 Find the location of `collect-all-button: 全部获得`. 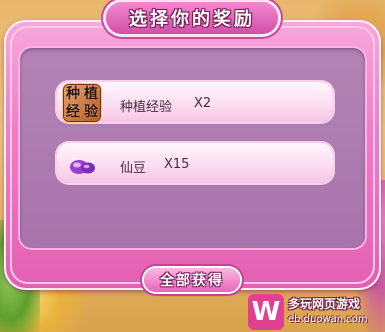

collect-all-button: 全部获得 is located at coordinates (192, 280).